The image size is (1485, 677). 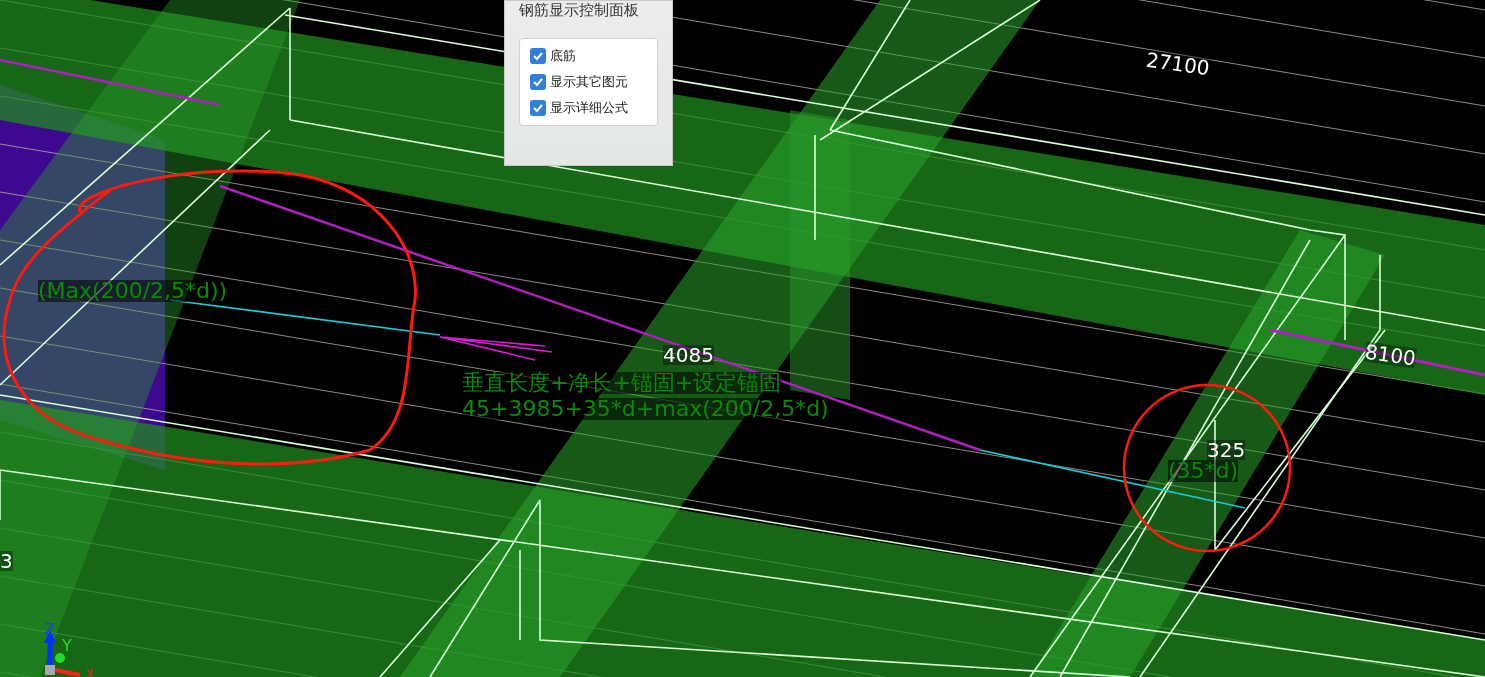 I want to click on arrow-icon, so click(x=496, y=348).